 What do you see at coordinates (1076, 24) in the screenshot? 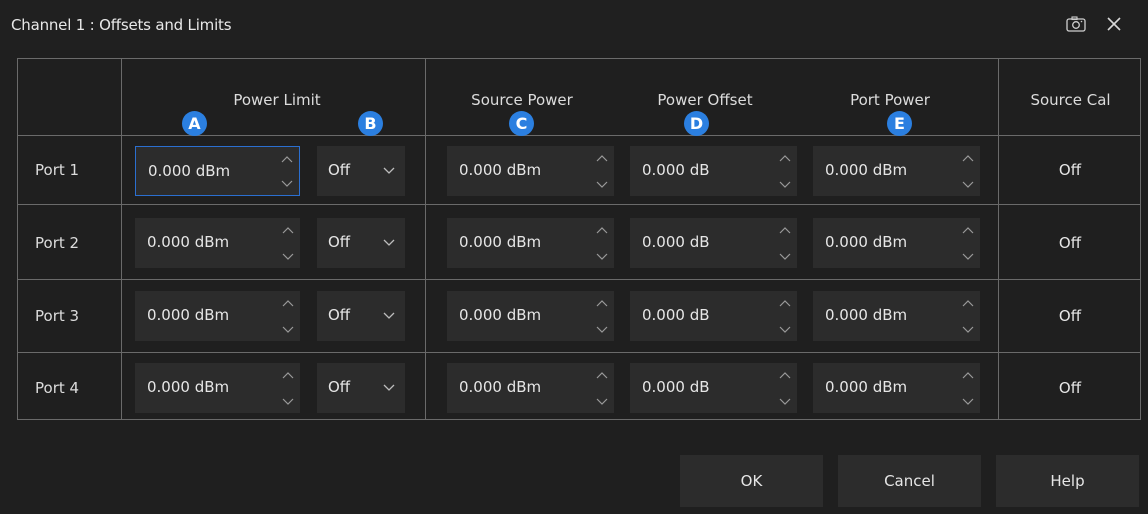
I see `camera-icon` at bounding box center [1076, 24].